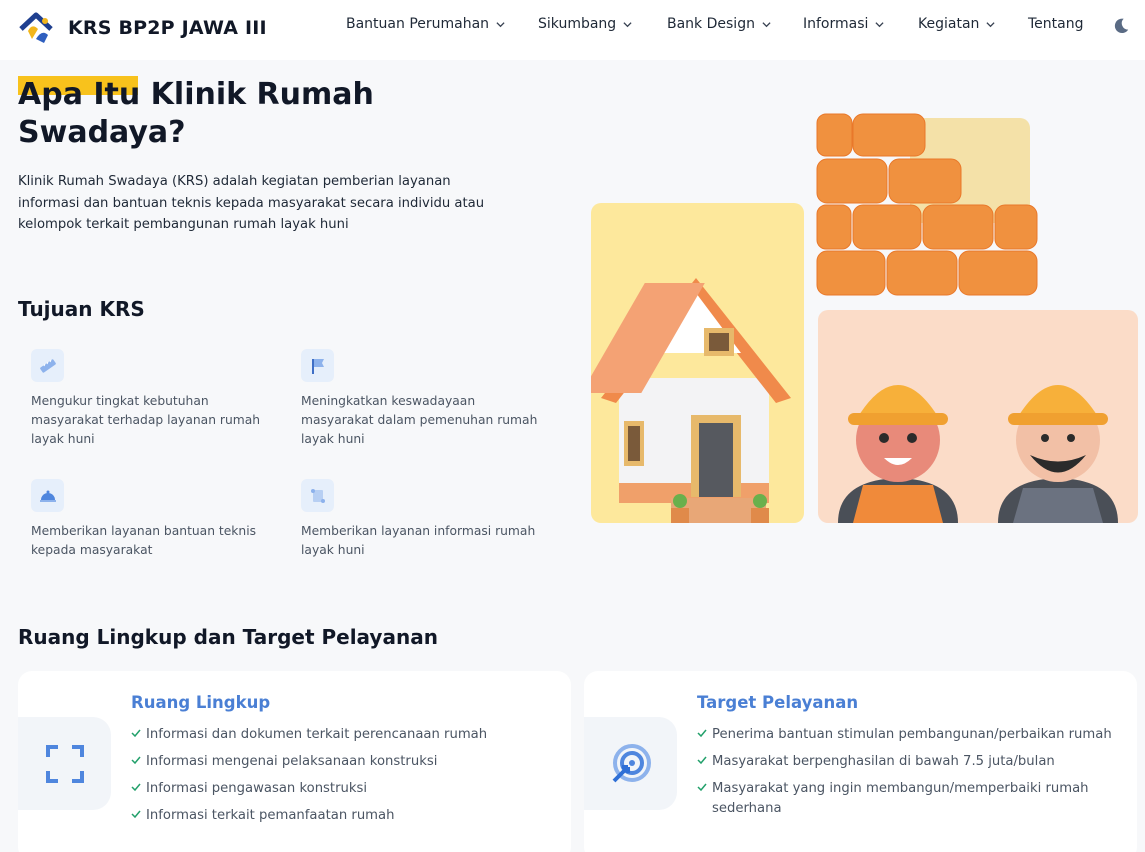 Image resolution: width=1145 pixels, height=852 pixels. What do you see at coordinates (711, 24) in the screenshot?
I see `nav-label: Bank Design` at bounding box center [711, 24].